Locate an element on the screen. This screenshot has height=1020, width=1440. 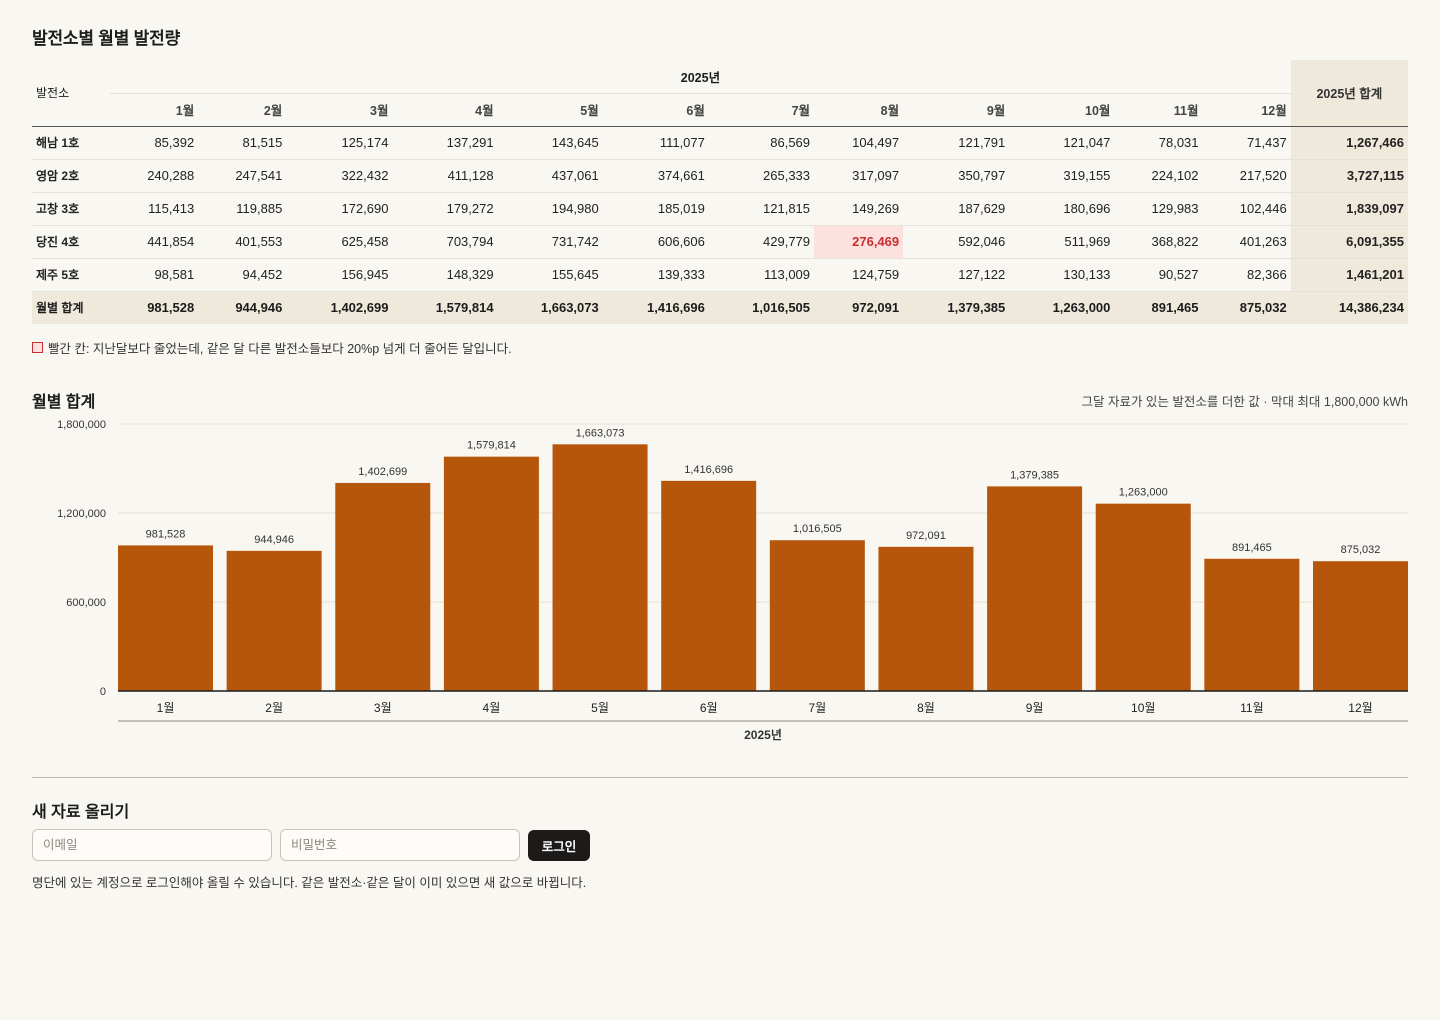
value-cell: 411,128 is located at coordinates (445, 176).